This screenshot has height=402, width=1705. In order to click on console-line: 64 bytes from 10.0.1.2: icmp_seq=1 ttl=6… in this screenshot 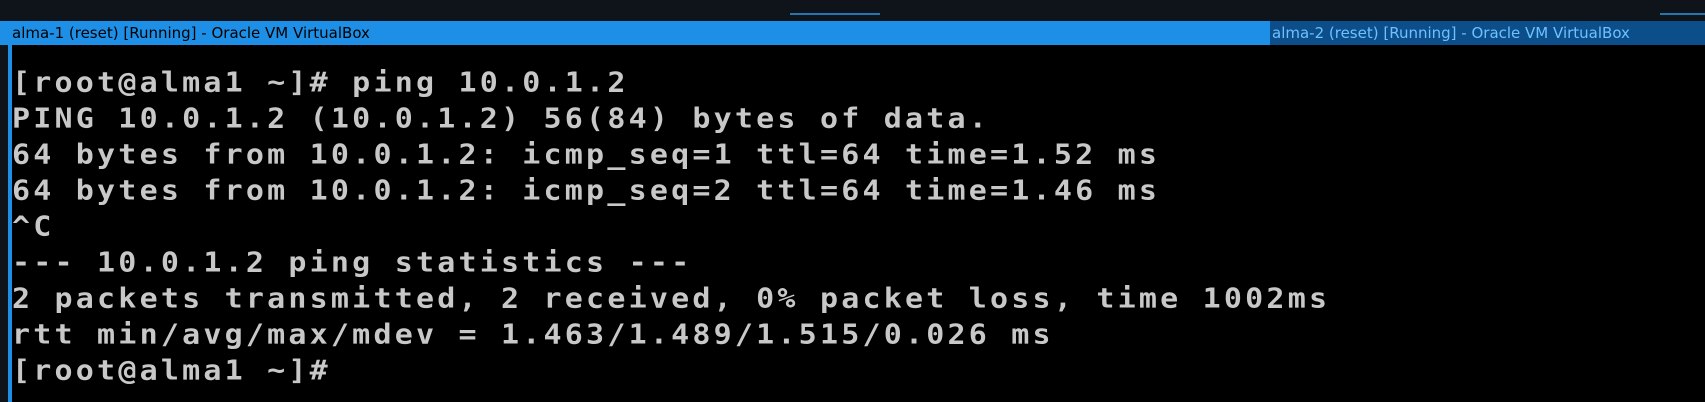, I will do `click(586, 154)`.